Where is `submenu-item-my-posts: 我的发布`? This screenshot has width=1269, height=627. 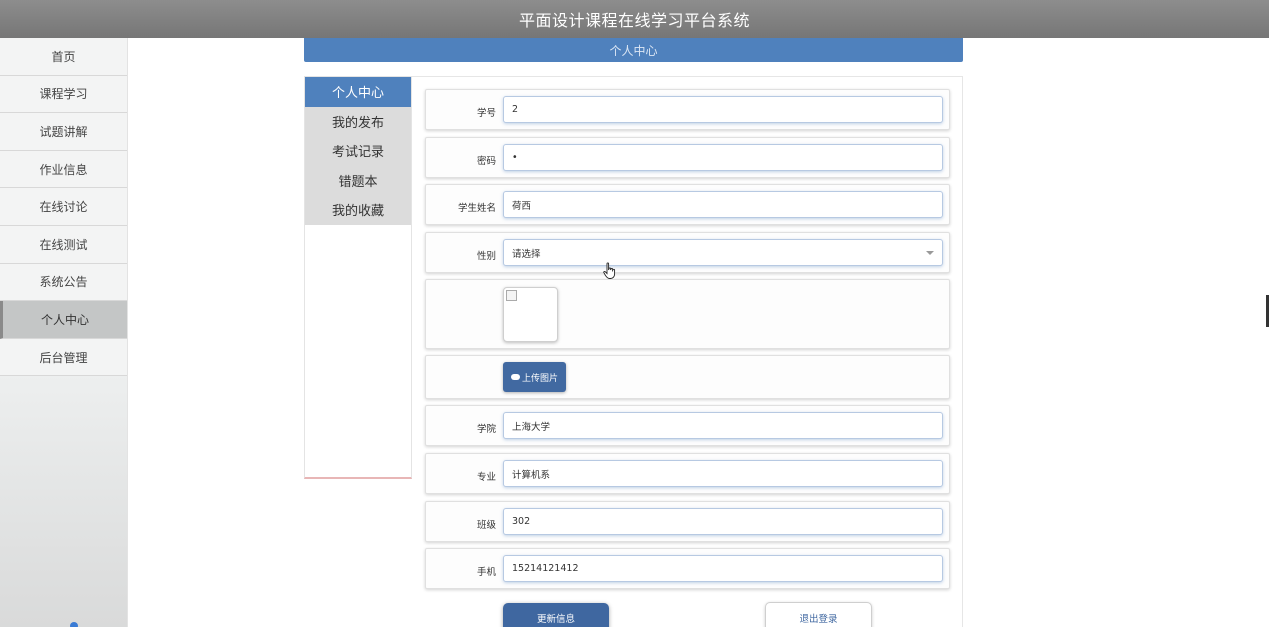 submenu-item-my-posts: 我的发布 is located at coordinates (358, 122).